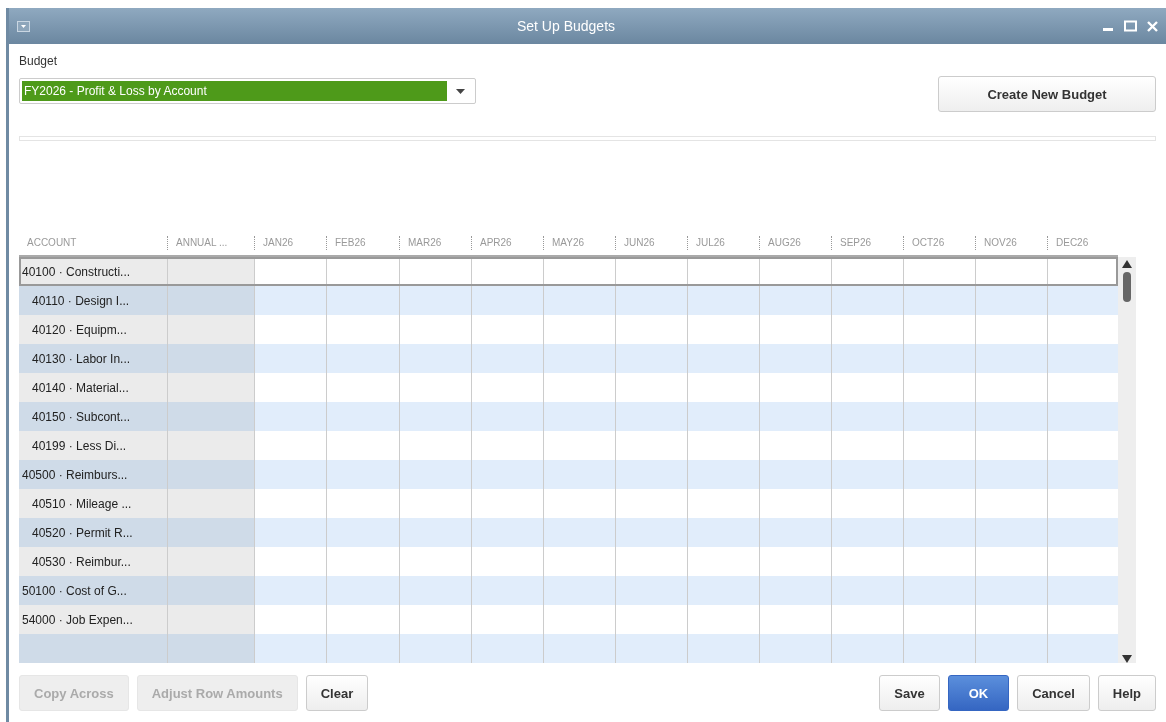 Image resolution: width=1166 pixels, height=722 pixels. I want to click on dialog-button: Help, so click(1126, 693).